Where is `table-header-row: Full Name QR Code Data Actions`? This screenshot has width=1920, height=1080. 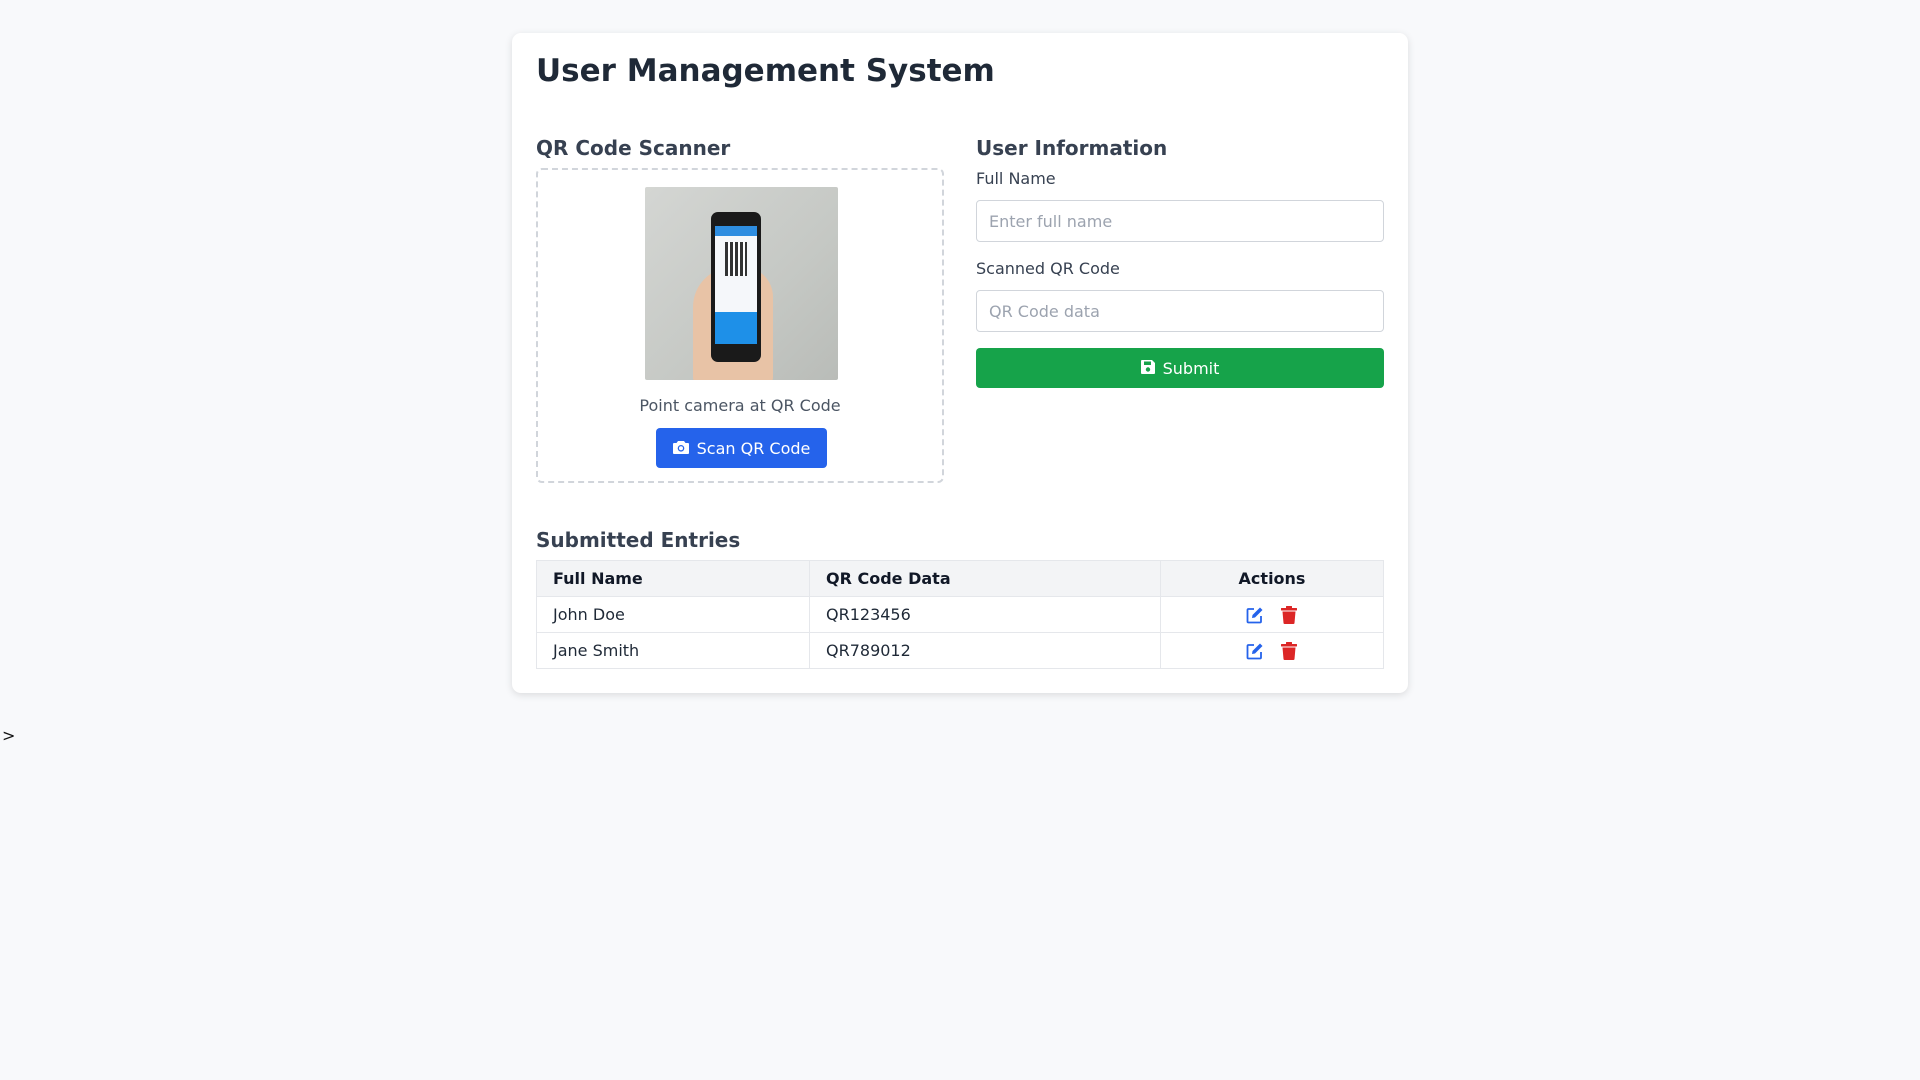
table-header-row: Full Name QR Code Data Actions is located at coordinates (960, 578).